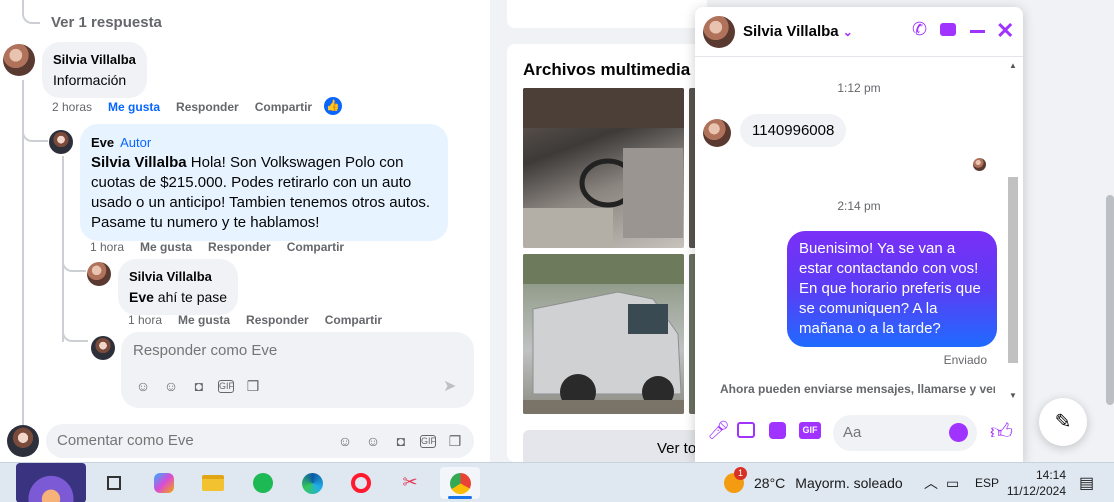  I want to click on mention-link: Eve, so click(141, 297).